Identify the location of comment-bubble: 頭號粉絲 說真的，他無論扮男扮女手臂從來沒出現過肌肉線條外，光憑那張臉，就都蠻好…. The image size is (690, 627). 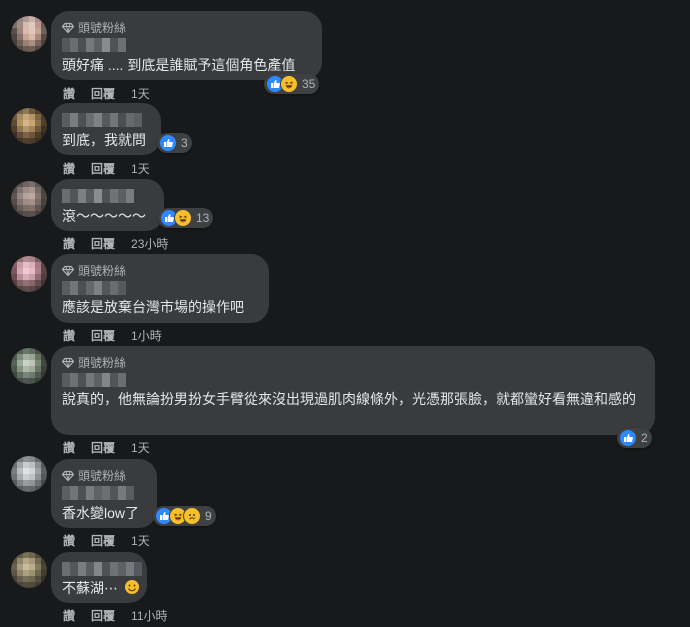
(353, 390).